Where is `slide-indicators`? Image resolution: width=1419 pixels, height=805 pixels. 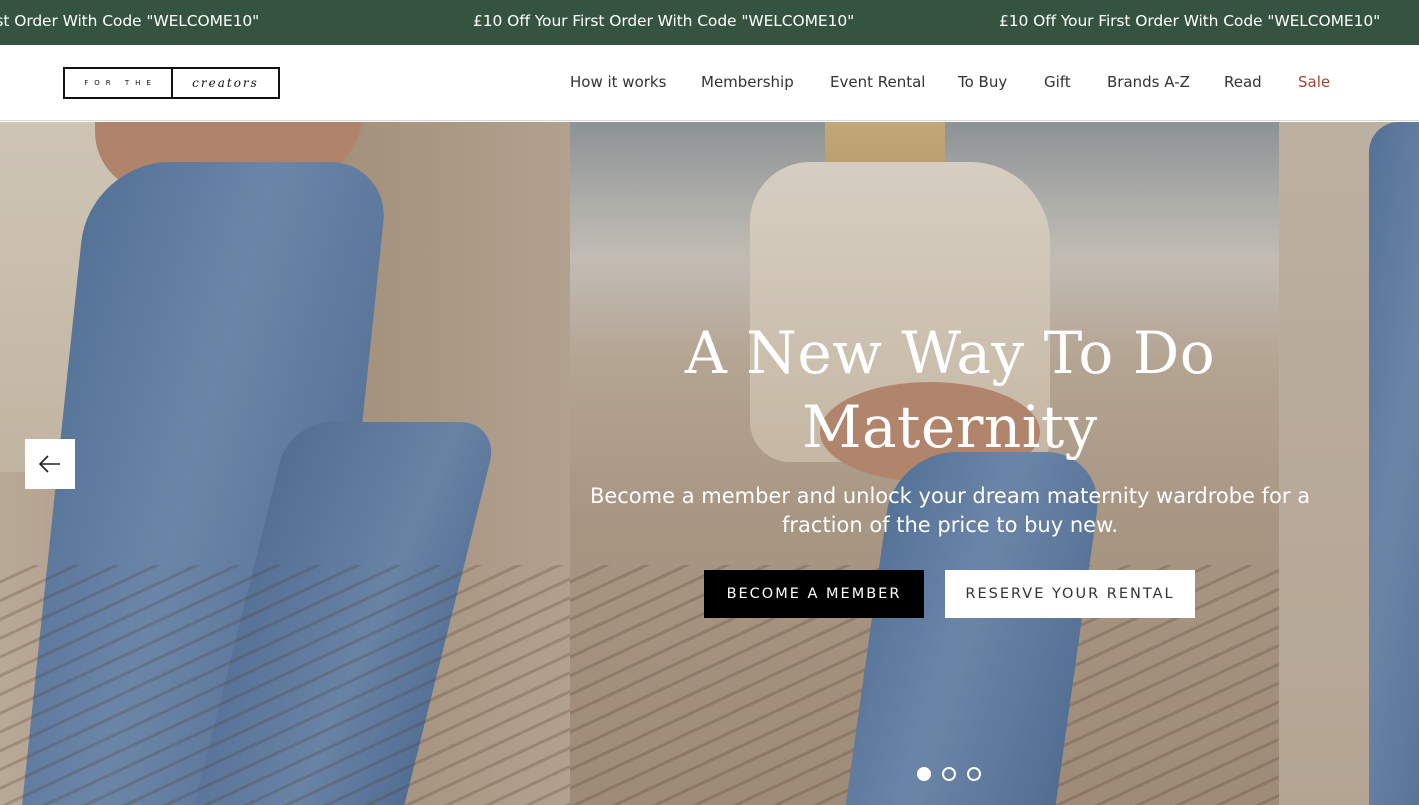 slide-indicators is located at coordinates (949, 774).